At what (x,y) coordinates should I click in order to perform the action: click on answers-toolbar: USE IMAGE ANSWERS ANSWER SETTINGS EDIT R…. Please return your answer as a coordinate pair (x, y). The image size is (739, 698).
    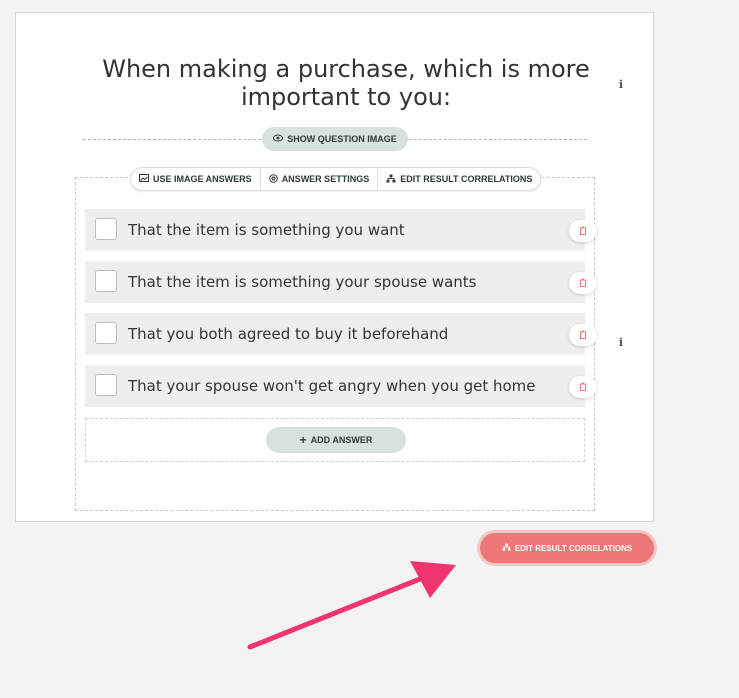
    Looking at the image, I should click on (336, 179).